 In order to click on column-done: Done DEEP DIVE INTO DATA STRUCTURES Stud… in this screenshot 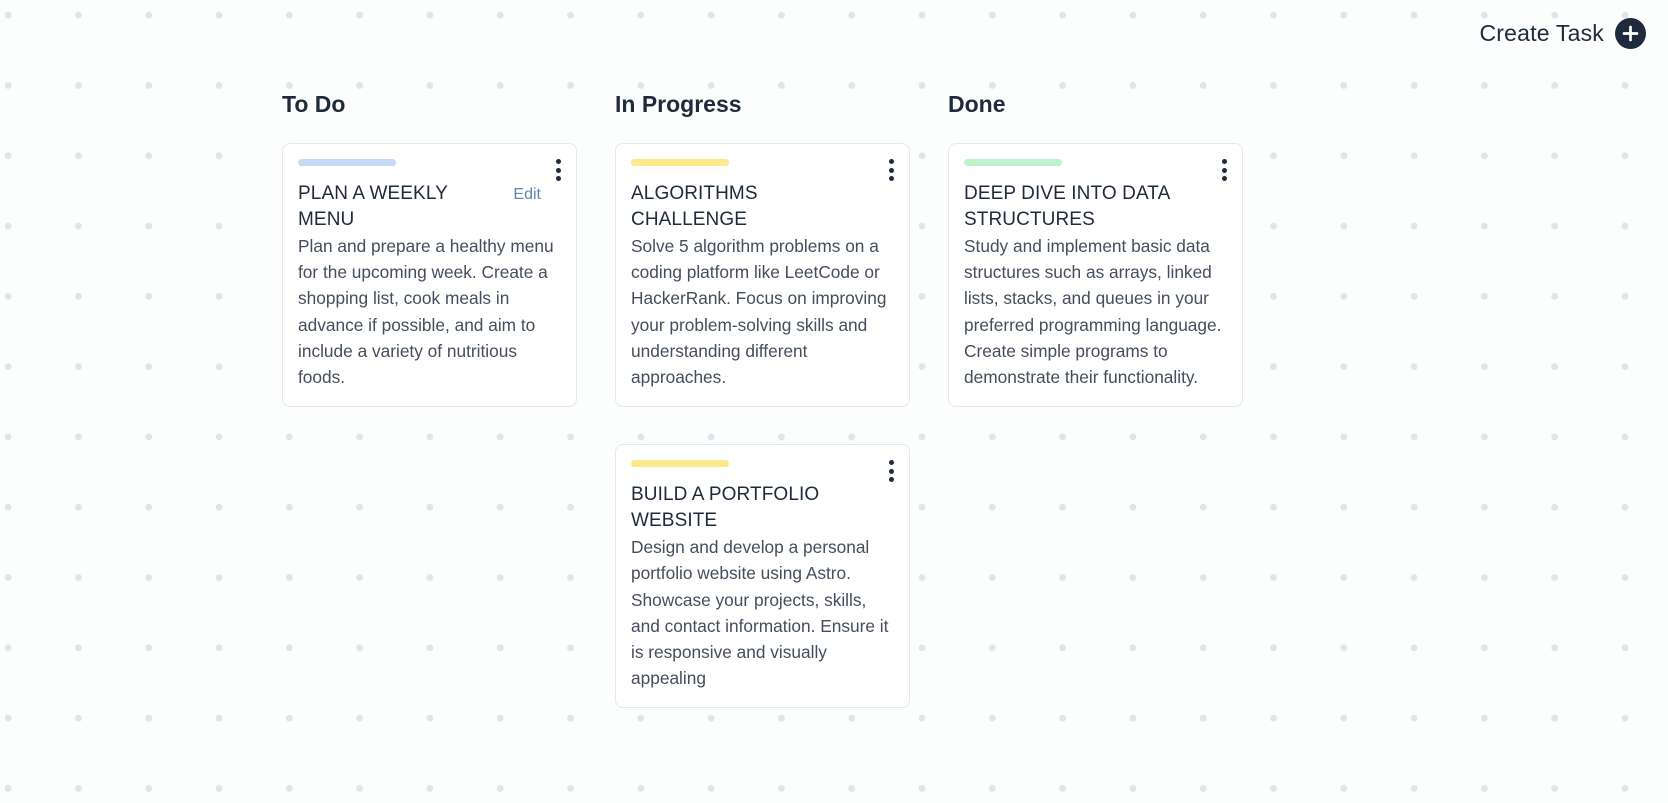, I will do `click(1095, 417)`.